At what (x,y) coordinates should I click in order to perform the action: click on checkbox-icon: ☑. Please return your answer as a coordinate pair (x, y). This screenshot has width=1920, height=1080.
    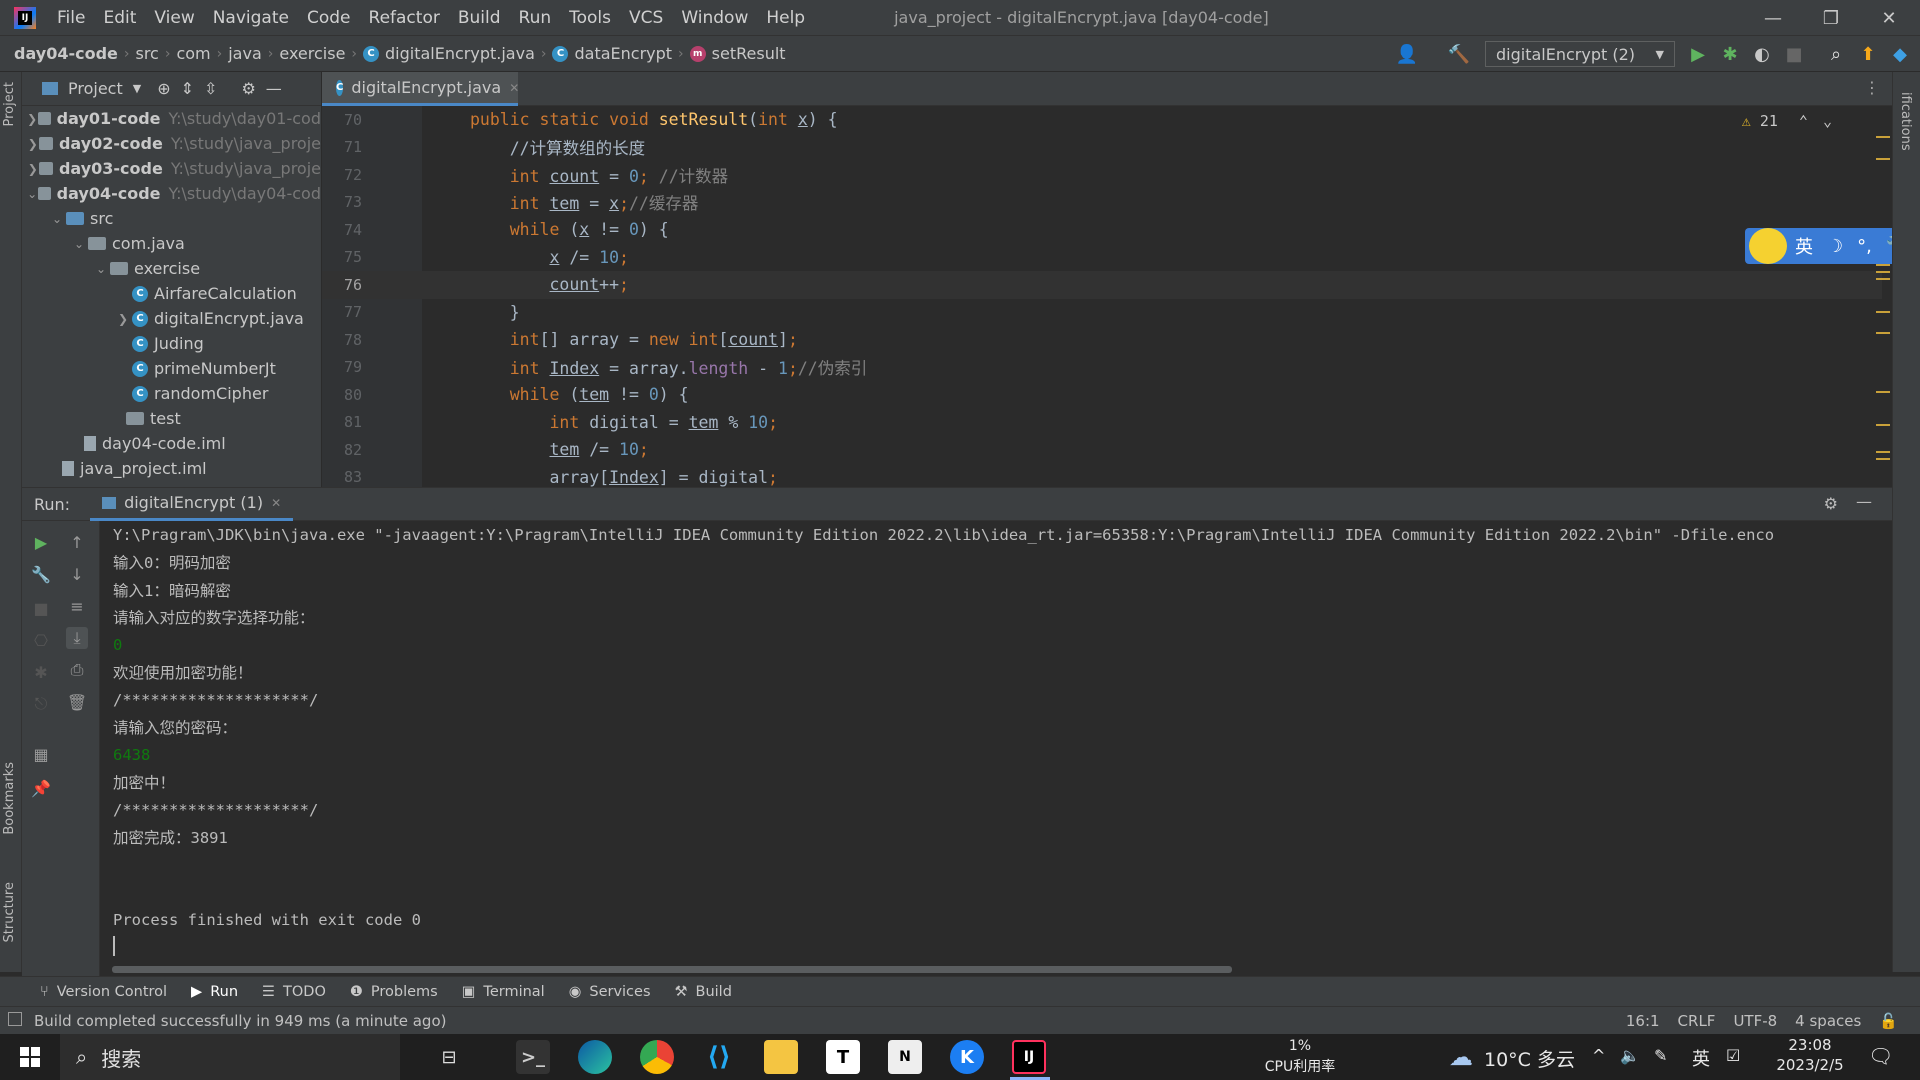
    Looking at the image, I should click on (1733, 1055).